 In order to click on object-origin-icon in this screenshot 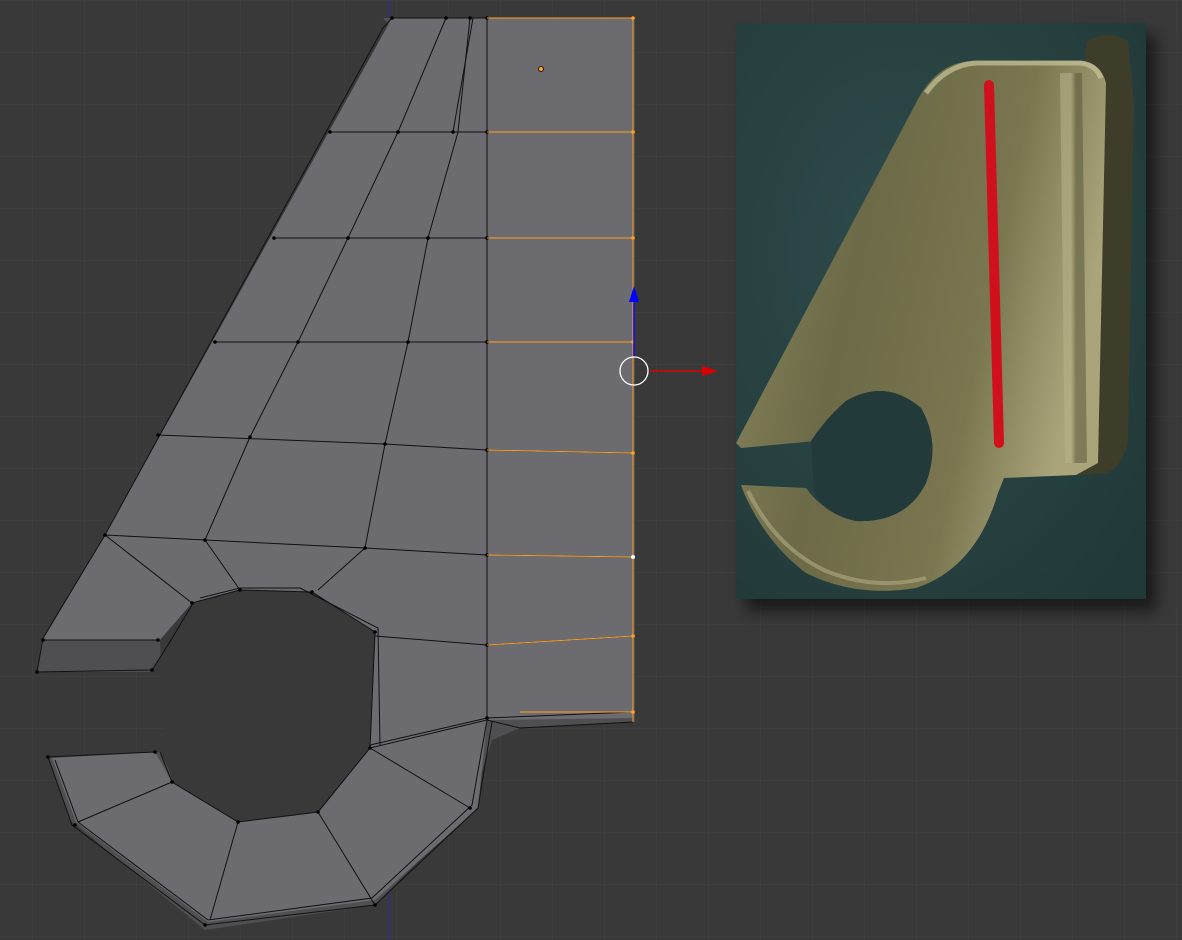, I will do `click(541, 69)`.